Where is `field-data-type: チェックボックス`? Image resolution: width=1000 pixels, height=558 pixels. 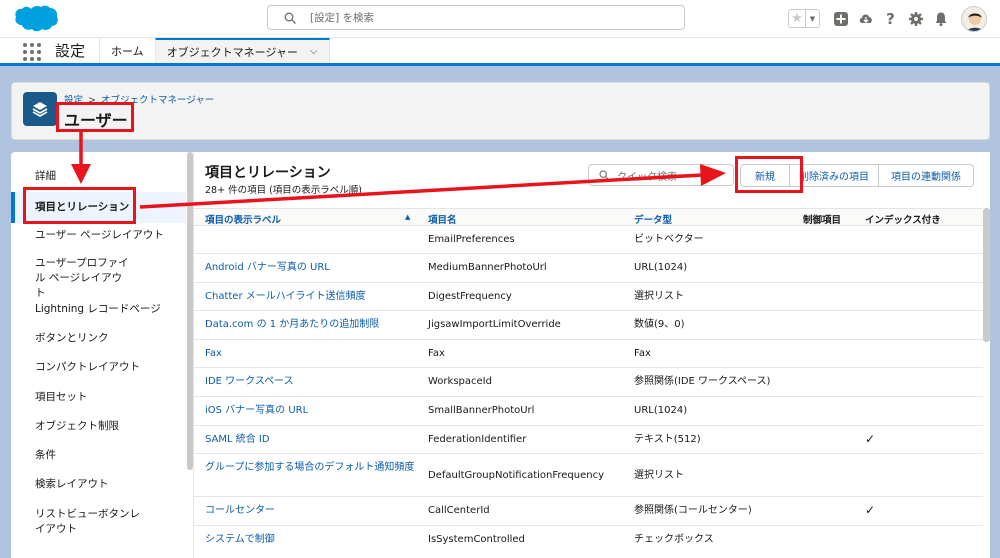
field-data-type: チェックボックス is located at coordinates (674, 539).